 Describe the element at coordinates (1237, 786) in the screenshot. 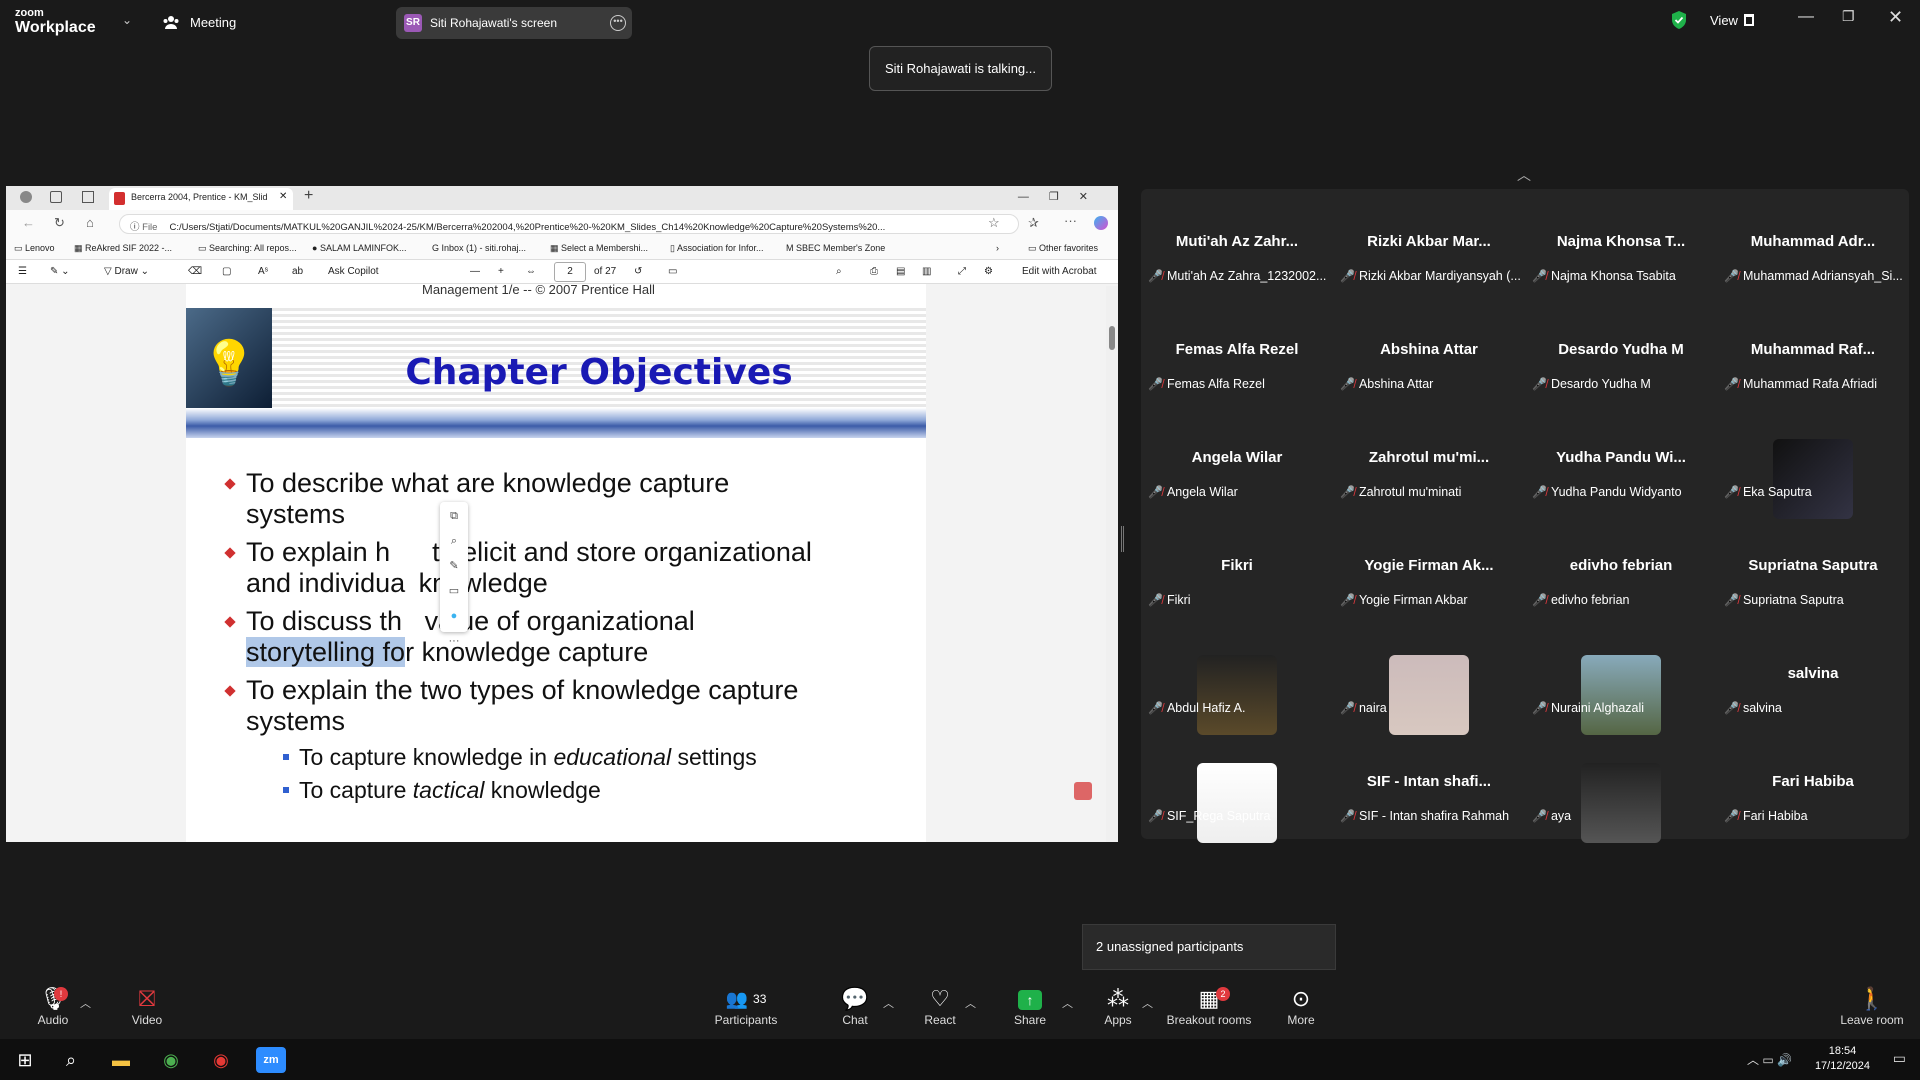

I see `participant-tile: 🎤̸ SIF_Rega Saputra` at that location.